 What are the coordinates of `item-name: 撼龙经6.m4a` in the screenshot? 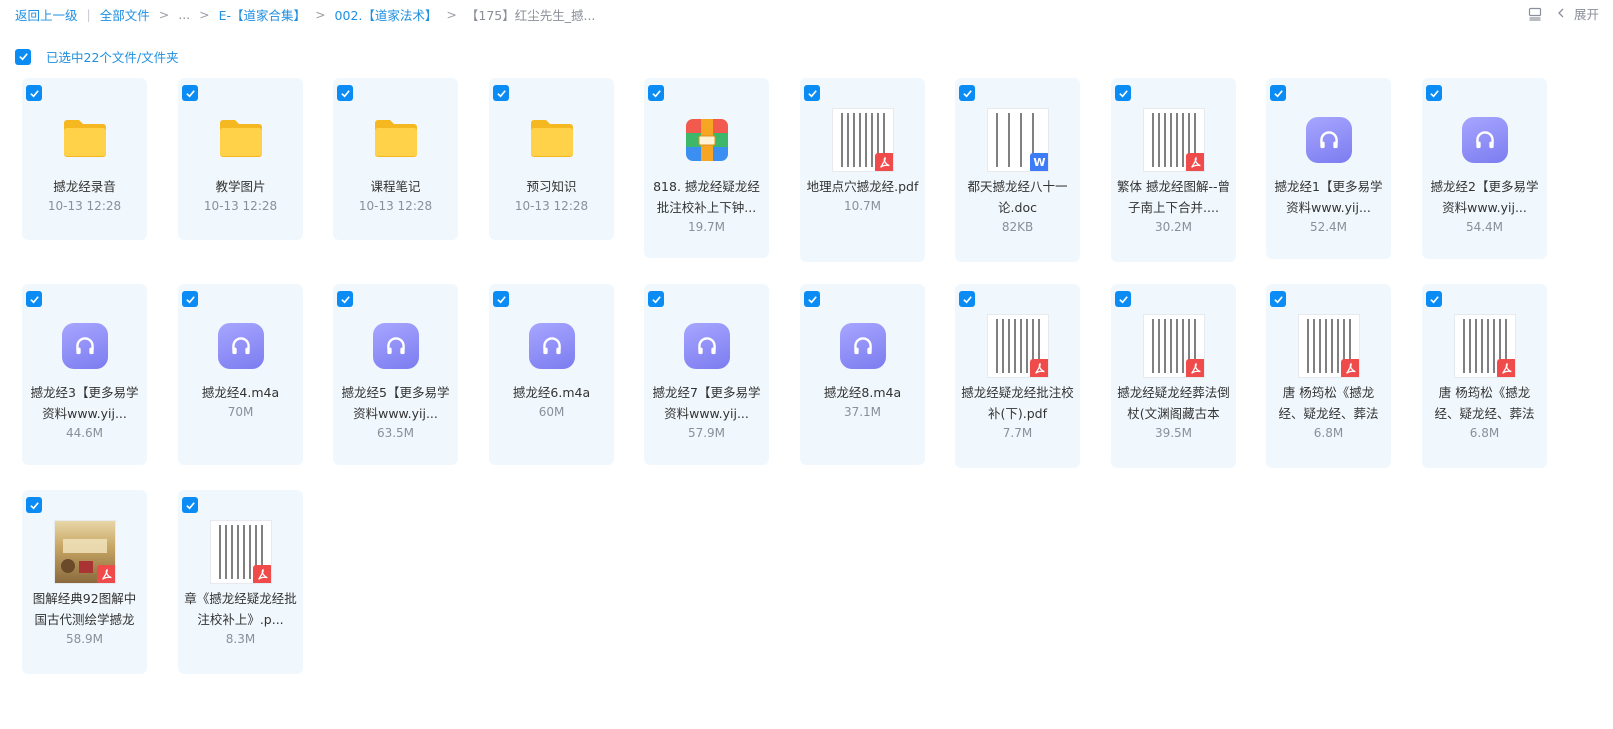 It's located at (551, 392).